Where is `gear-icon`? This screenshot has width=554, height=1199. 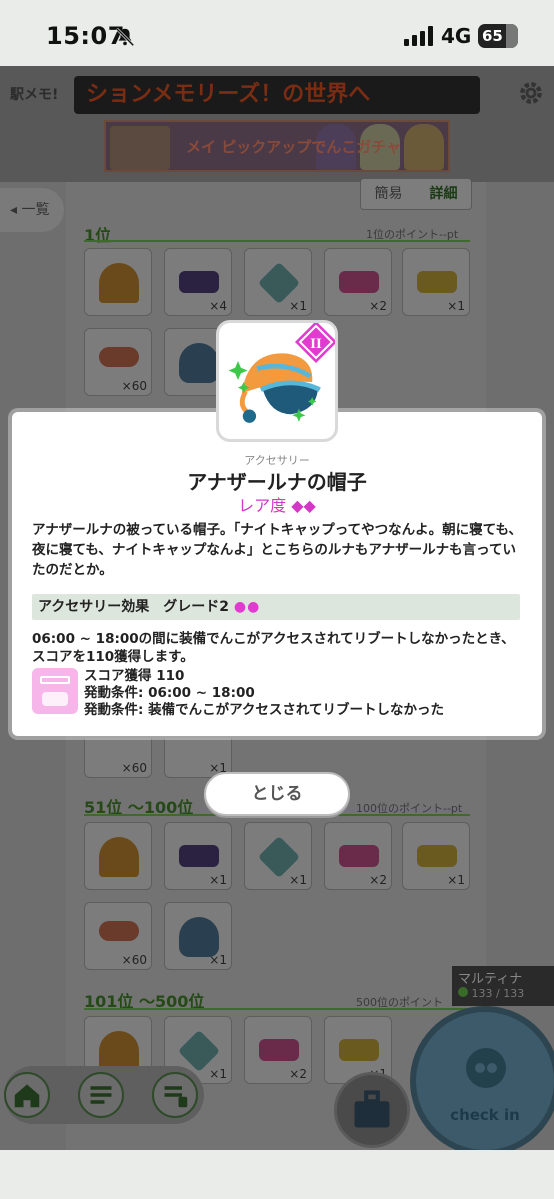 gear-icon is located at coordinates (531, 93).